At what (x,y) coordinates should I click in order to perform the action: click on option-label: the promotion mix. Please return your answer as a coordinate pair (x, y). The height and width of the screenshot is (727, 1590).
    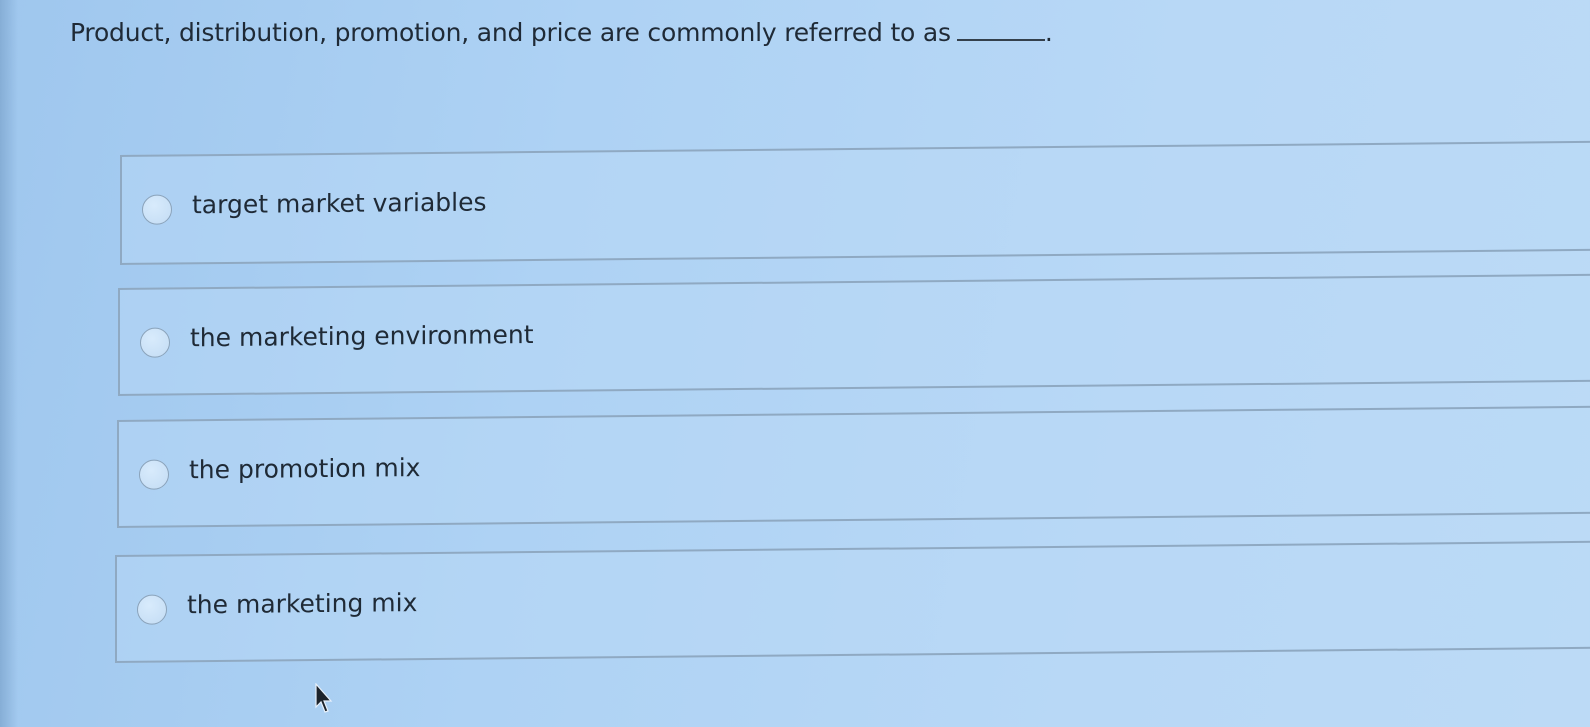
    Looking at the image, I should click on (305, 469).